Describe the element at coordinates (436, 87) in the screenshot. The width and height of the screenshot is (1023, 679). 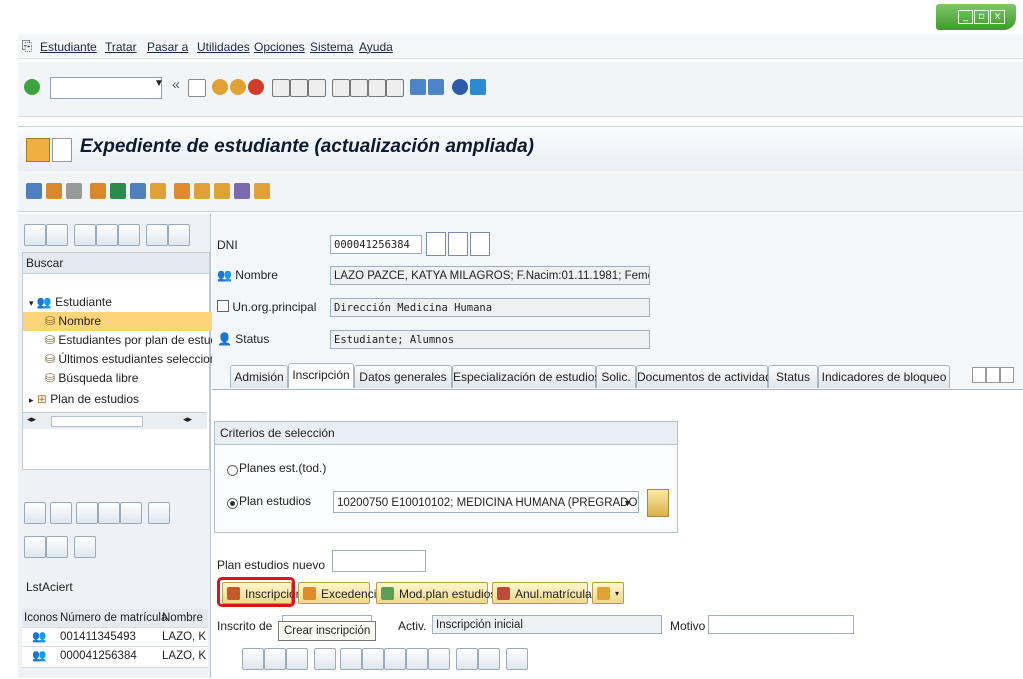
I see `shortcut-icon` at that location.